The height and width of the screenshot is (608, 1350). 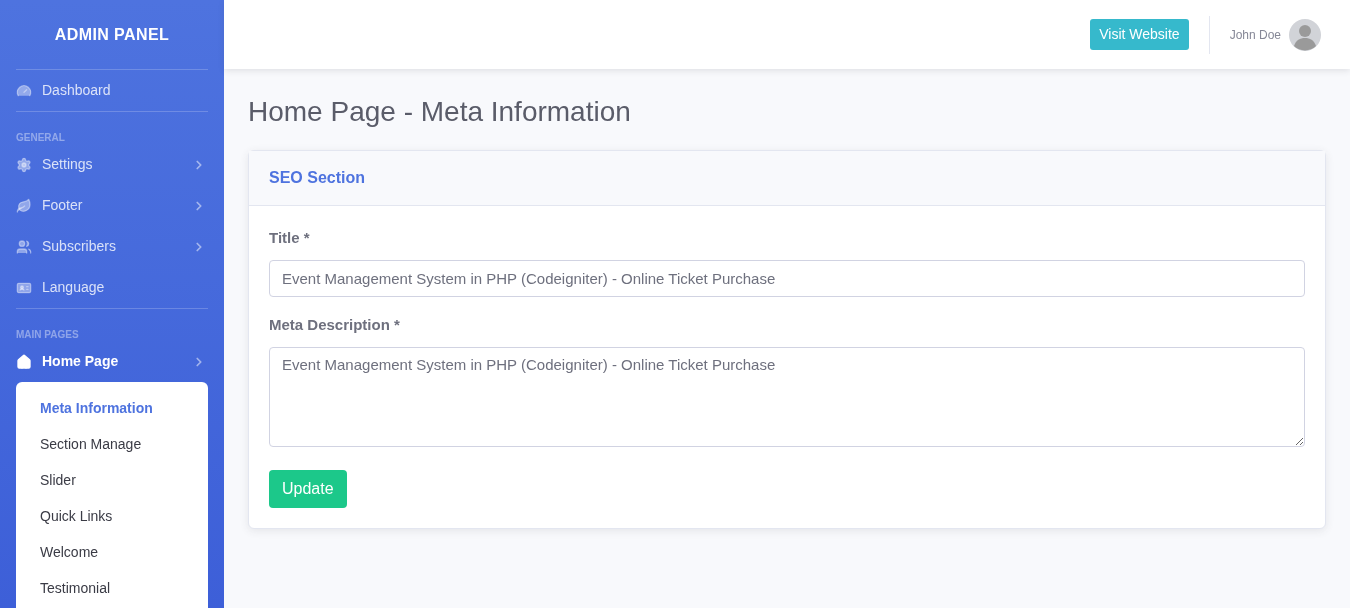 I want to click on leaf-icon, so click(x=24, y=205).